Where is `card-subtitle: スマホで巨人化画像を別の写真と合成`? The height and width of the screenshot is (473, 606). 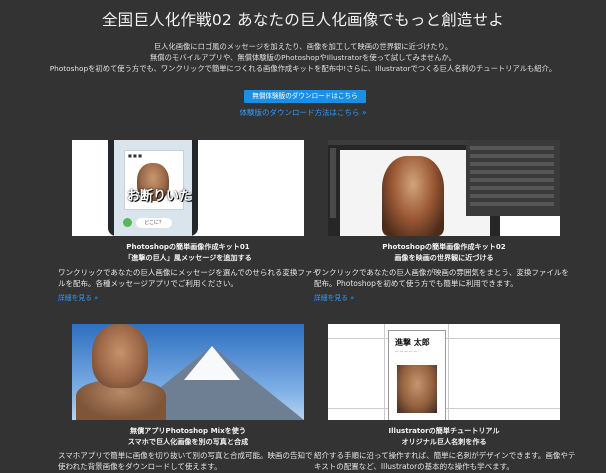 card-subtitle: スマホで巨人化画像を別の写真と合成 is located at coordinates (188, 441).